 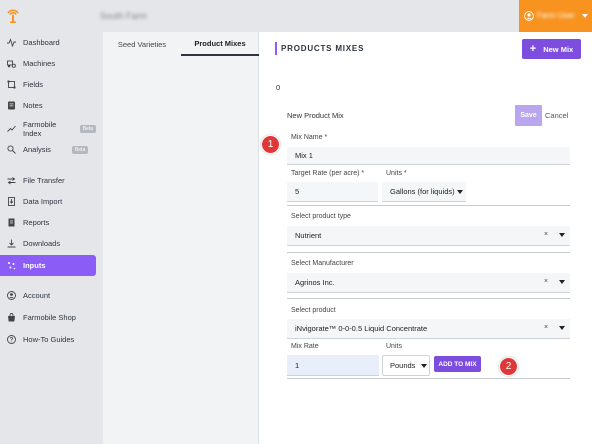 What do you see at coordinates (11, 42) in the screenshot?
I see `pulse-icon` at bounding box center [11, 42].